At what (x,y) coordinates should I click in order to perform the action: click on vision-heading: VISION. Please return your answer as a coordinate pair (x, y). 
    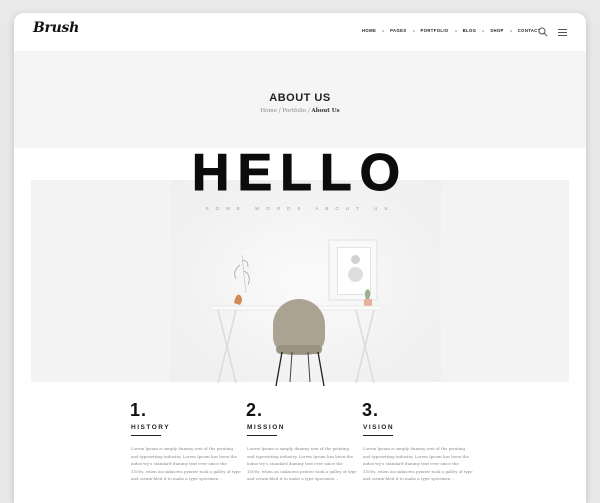
    Looking at the image, I should click on (379, 427).